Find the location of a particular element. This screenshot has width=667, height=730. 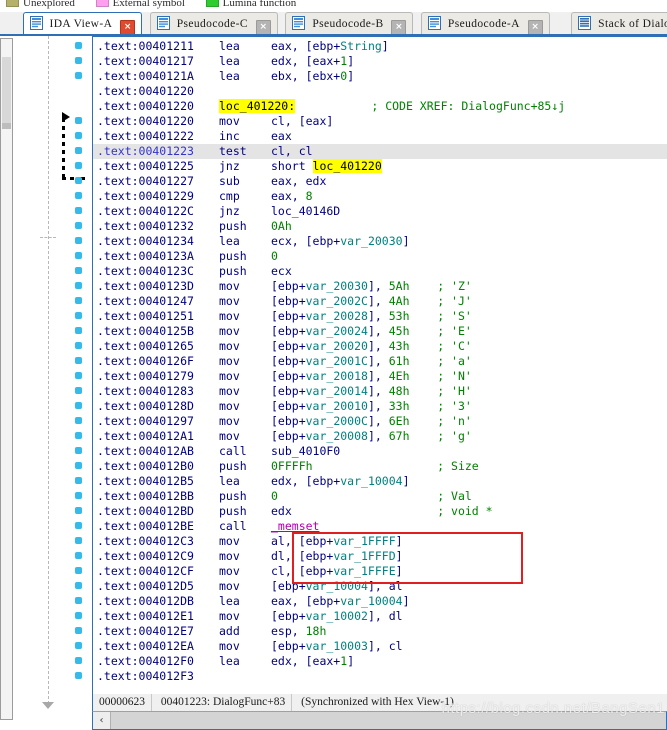

disassembly-row: .text:004012BB push 0 ; Val is located at coordinates (380, 496).